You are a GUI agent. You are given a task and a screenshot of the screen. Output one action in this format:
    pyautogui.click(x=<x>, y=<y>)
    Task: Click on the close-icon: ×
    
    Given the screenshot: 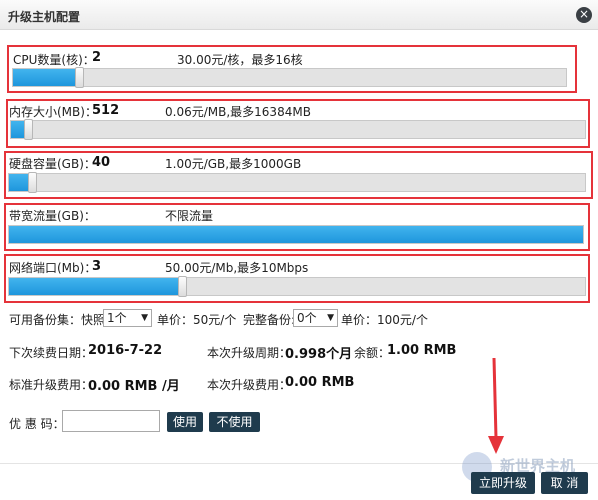 What is the action you would take?
    pyautogui.click(x=584, y=15)
    